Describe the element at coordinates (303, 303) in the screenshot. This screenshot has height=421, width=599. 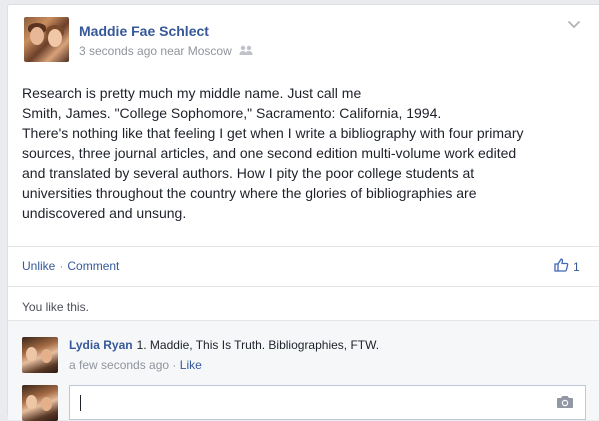
I see `likes-summary: You like this.` at that location.